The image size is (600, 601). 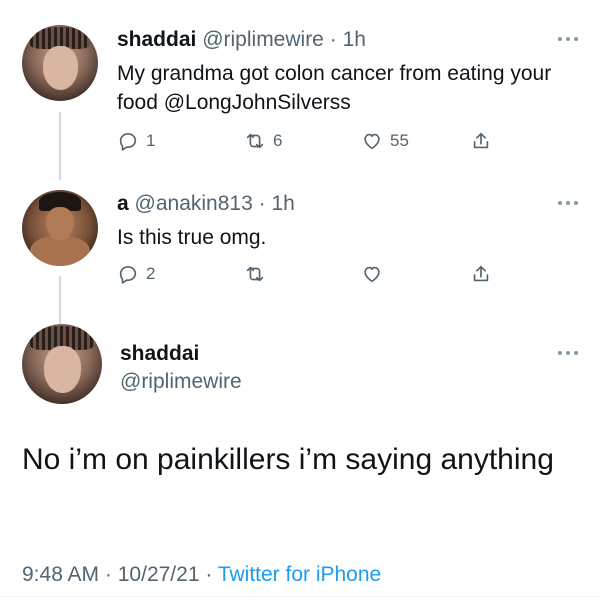 What do you see at coordinates (385, 141) in the screenshot?
I see `like-button: 55` at bounding box center [385, 141].